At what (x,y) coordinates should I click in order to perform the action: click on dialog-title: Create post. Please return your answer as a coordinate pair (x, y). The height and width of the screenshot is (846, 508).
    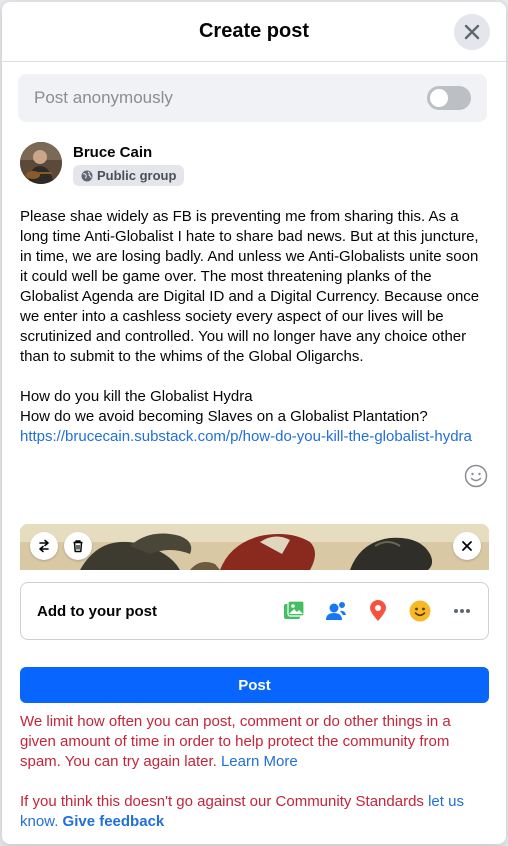
    Looking at the image, I should click on (254, 31).